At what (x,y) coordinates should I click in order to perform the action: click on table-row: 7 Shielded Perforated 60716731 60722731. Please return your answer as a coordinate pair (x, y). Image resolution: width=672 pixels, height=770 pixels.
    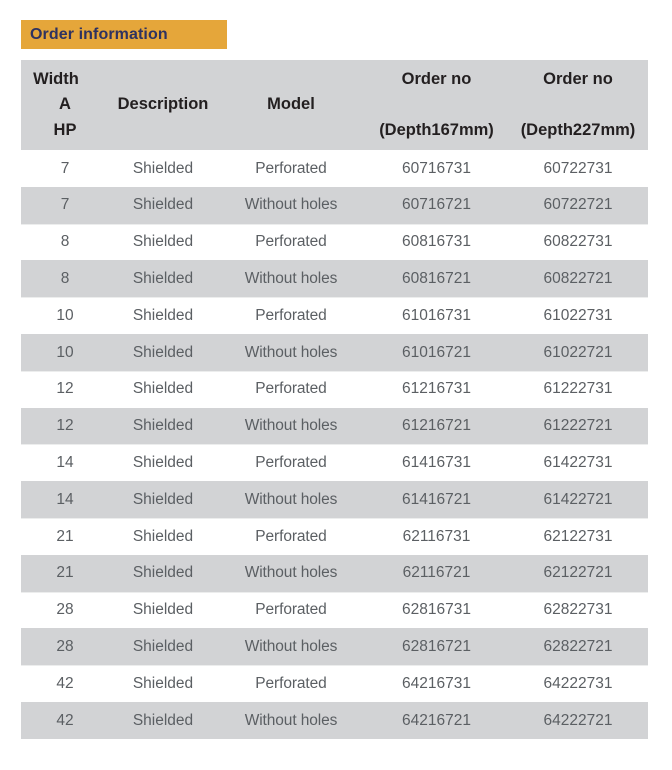
    Looking at the image, I should click on (334, 168).